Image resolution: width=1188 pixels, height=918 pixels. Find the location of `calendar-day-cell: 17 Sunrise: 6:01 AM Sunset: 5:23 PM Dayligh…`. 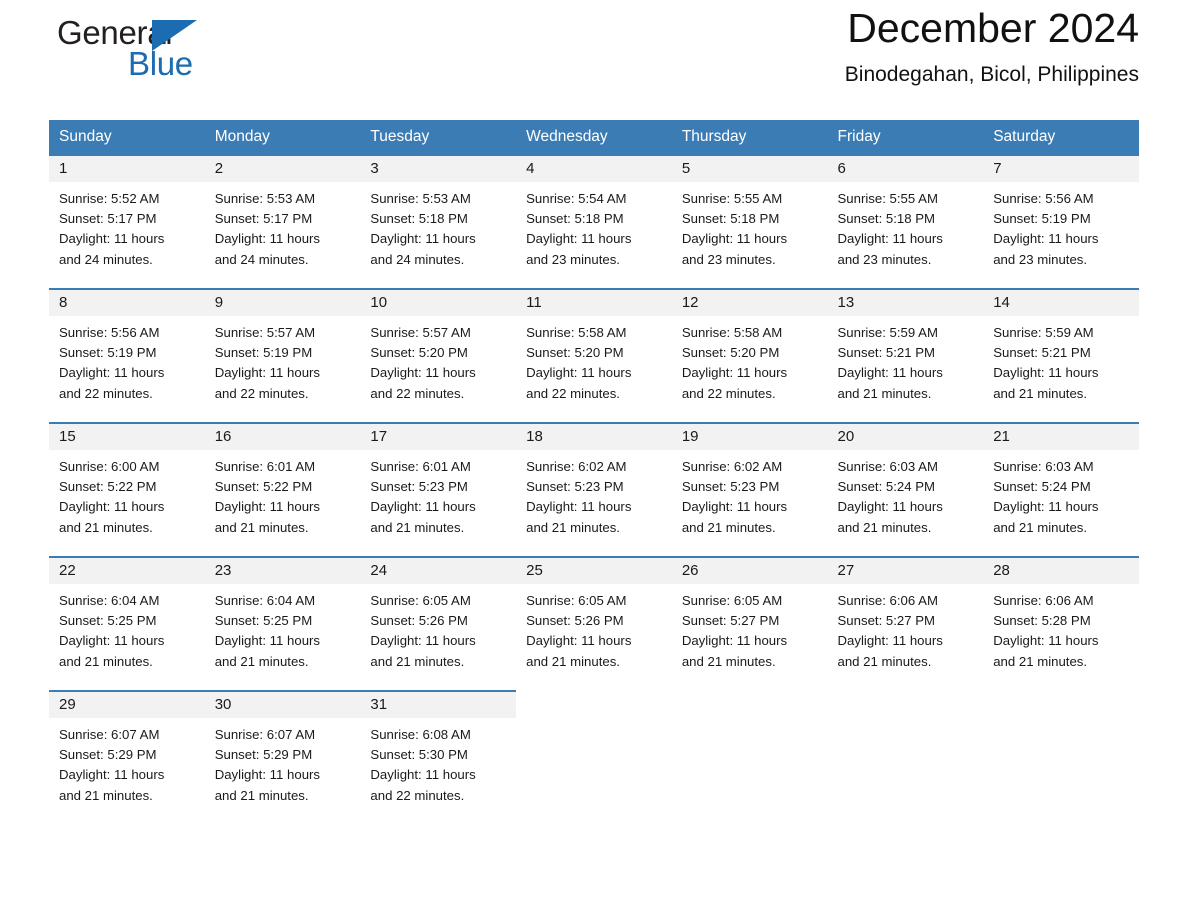

calendar-day-cell: 17 Sunrise: 6:01 AM Sunset: 5:23 PM Dayligh… is located at coordinates (438, 489).